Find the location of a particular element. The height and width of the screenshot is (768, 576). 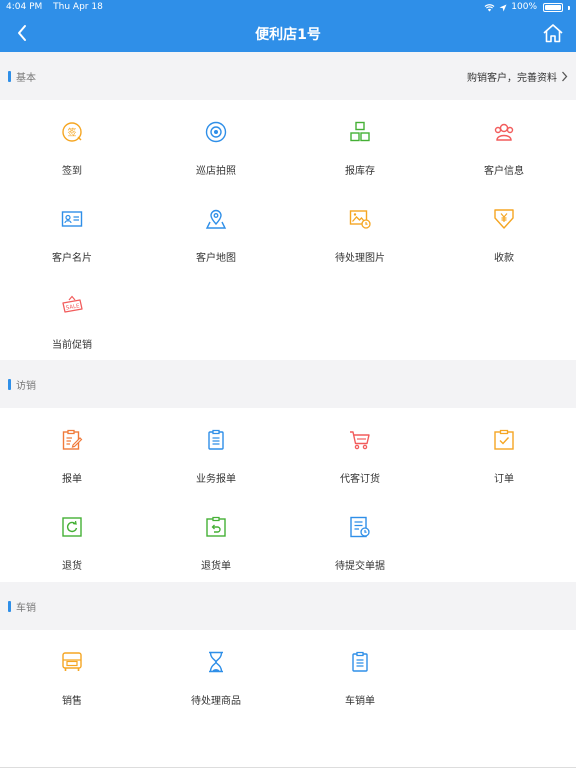

car-sales-list-icon is located at coordinates (360, 662).